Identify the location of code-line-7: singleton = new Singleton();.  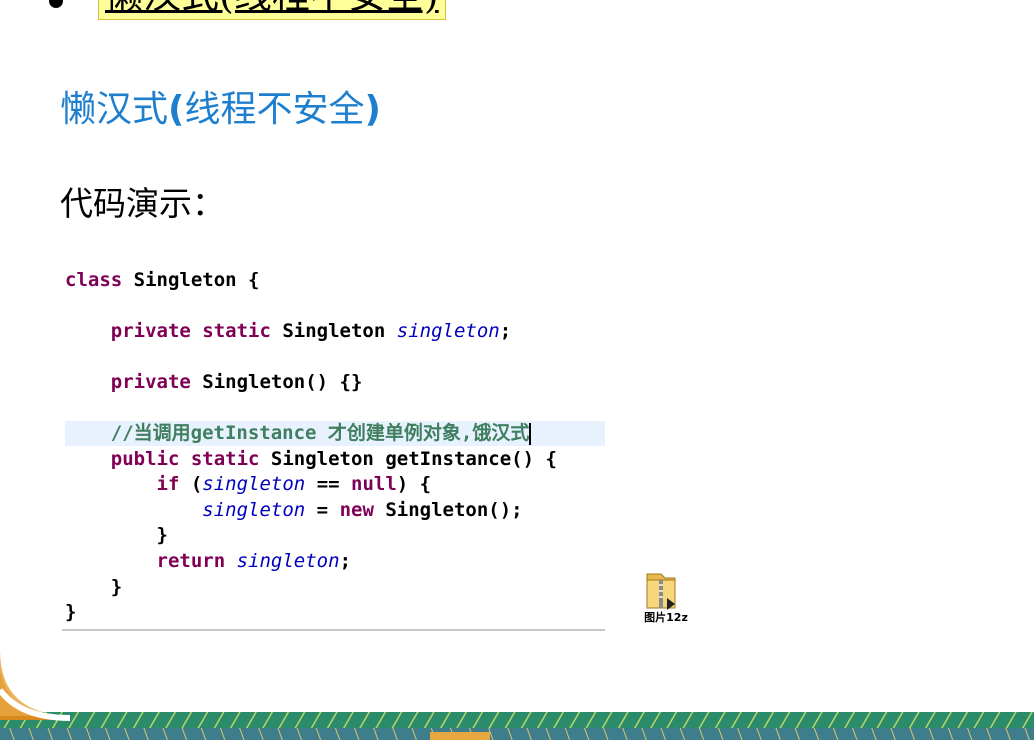
(335, 510).